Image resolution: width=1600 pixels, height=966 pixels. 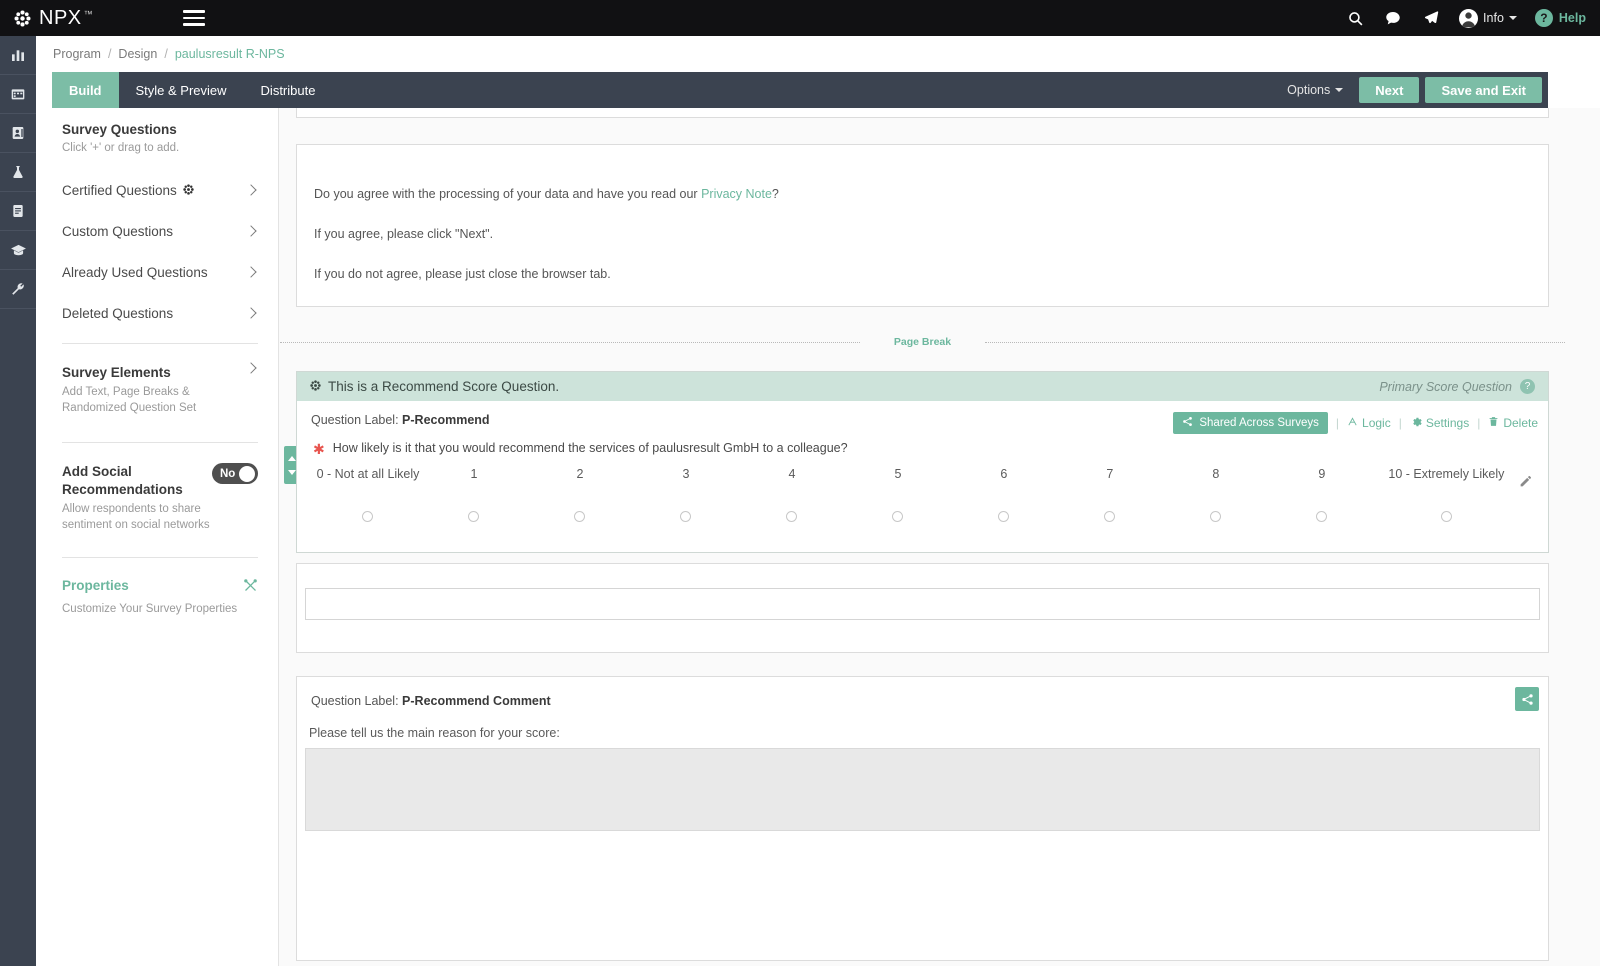 I want to click on nps-option-9: 9, so click(x=1322, y=494).